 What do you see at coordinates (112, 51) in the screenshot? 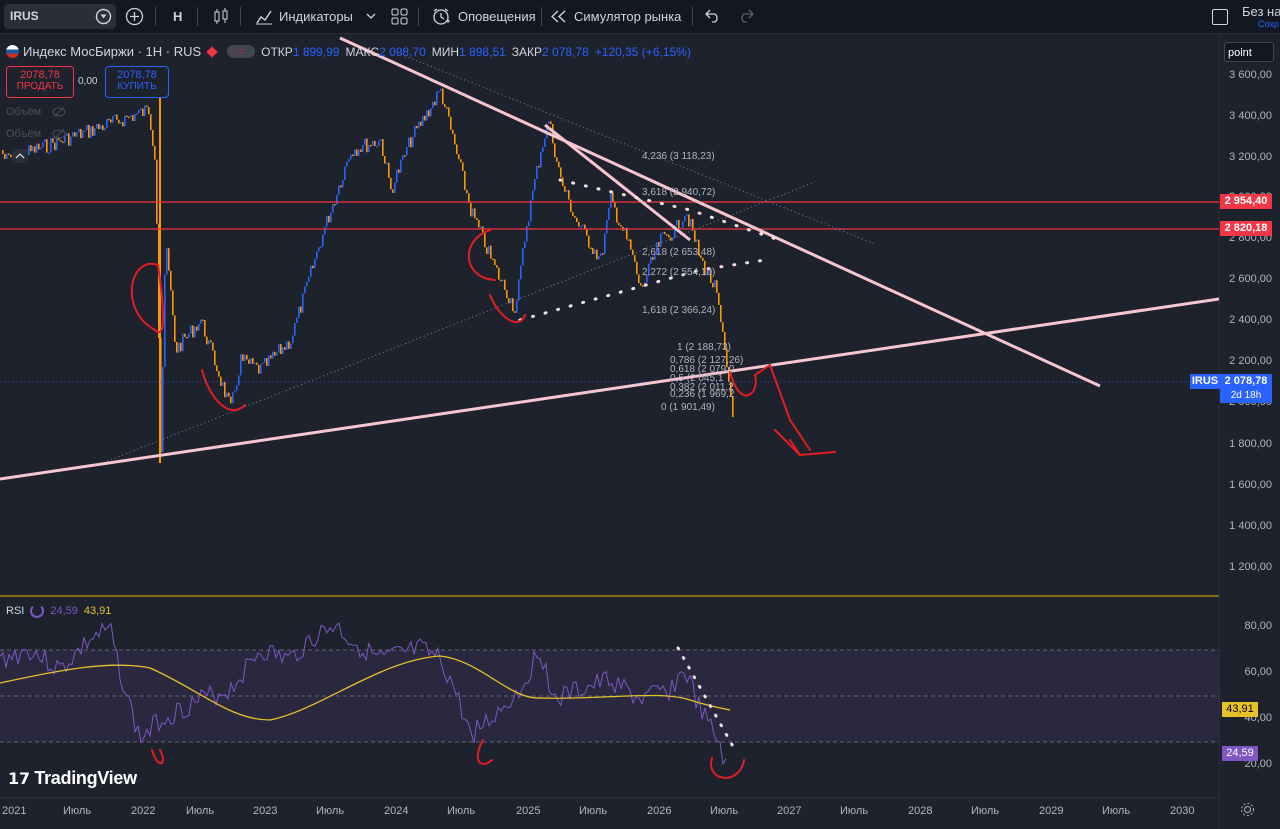
I see `instrument-name: Индекс МосБиржи · 1H · RUS` at bounding box center [112, 51].